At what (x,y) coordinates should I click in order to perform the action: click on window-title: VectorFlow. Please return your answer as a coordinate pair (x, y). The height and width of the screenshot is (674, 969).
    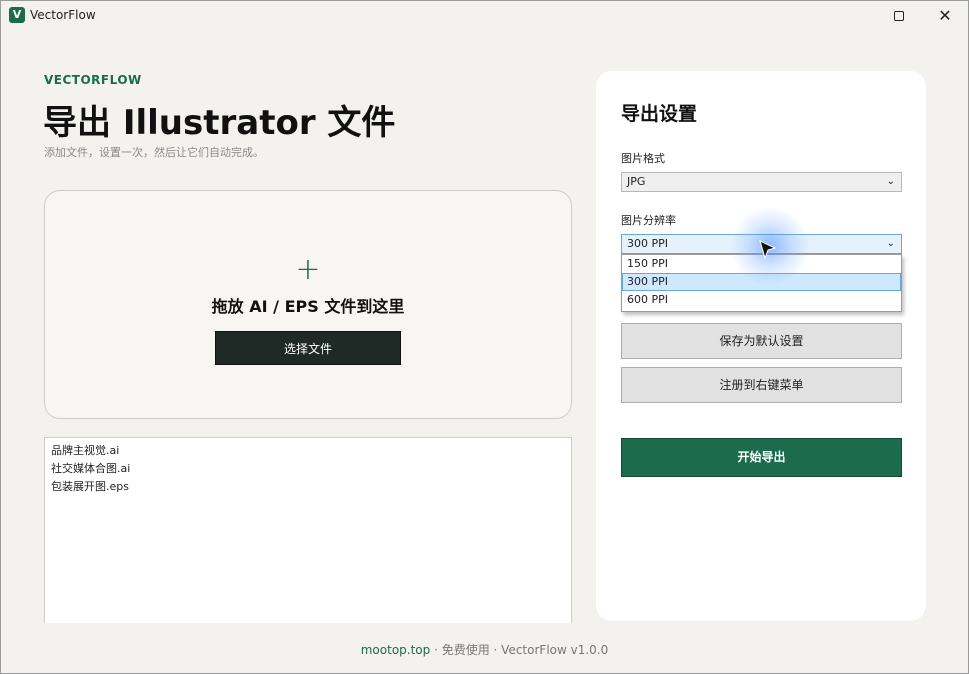
    Looking at the image, I should click on (63, 15).